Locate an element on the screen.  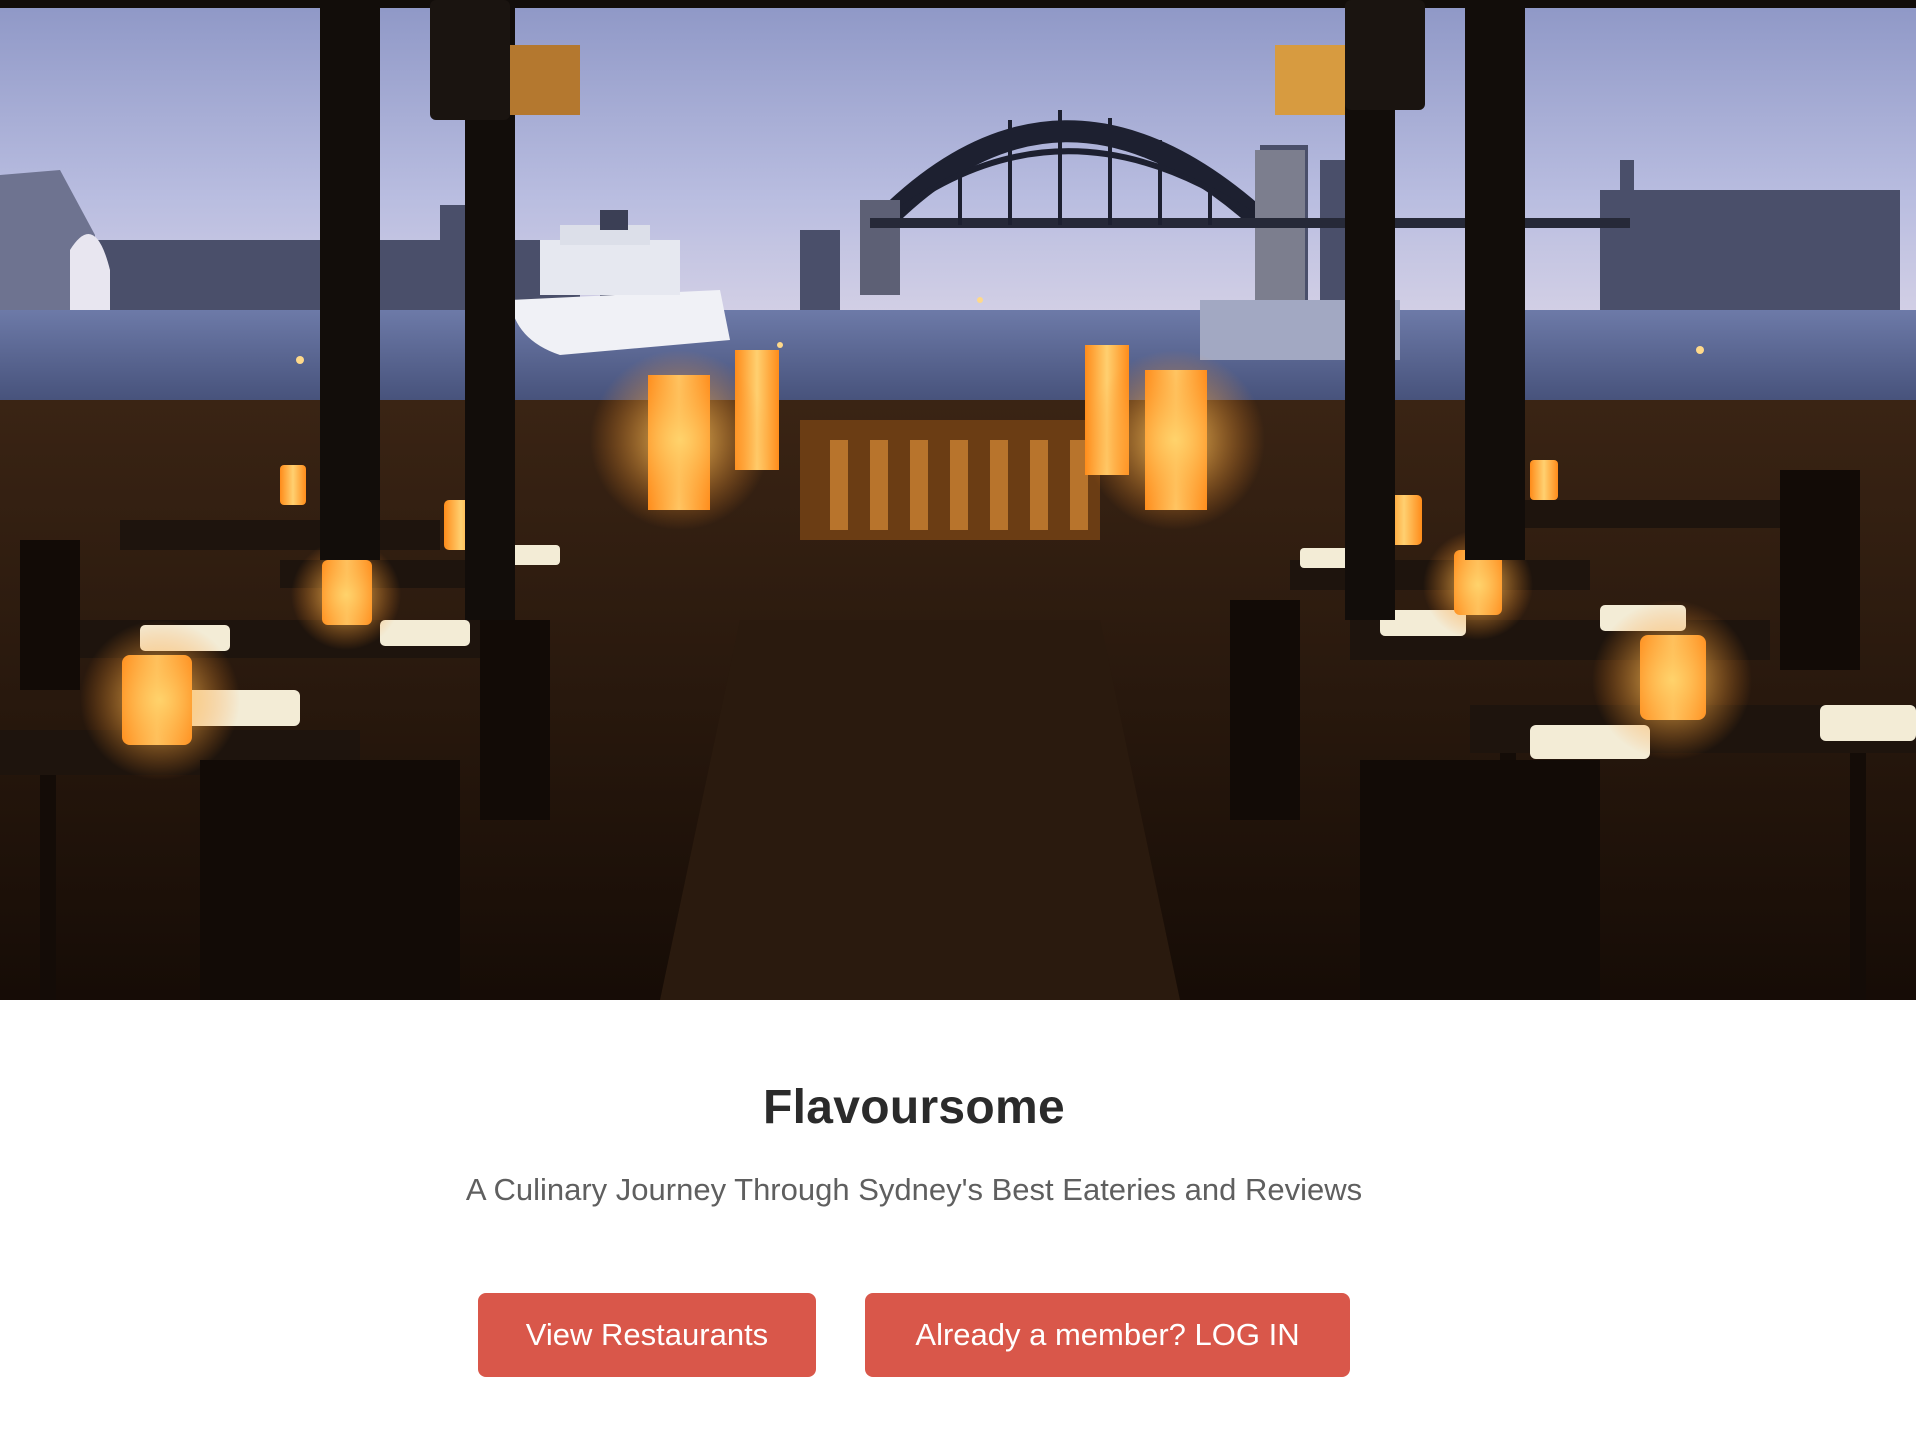
page-title: Flavoursome is located at coordinates (914, 1107).